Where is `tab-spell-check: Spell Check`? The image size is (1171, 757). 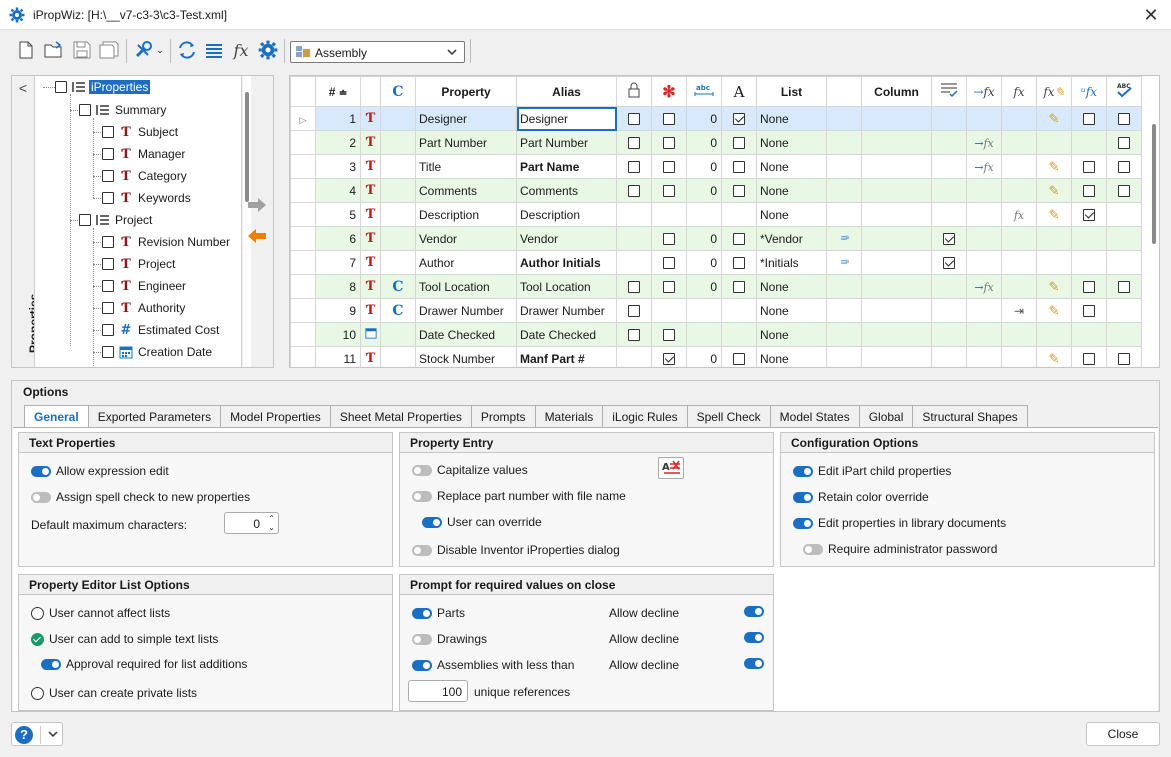
tab-spell-check: Spell Check is located at coordinates (728, 416).